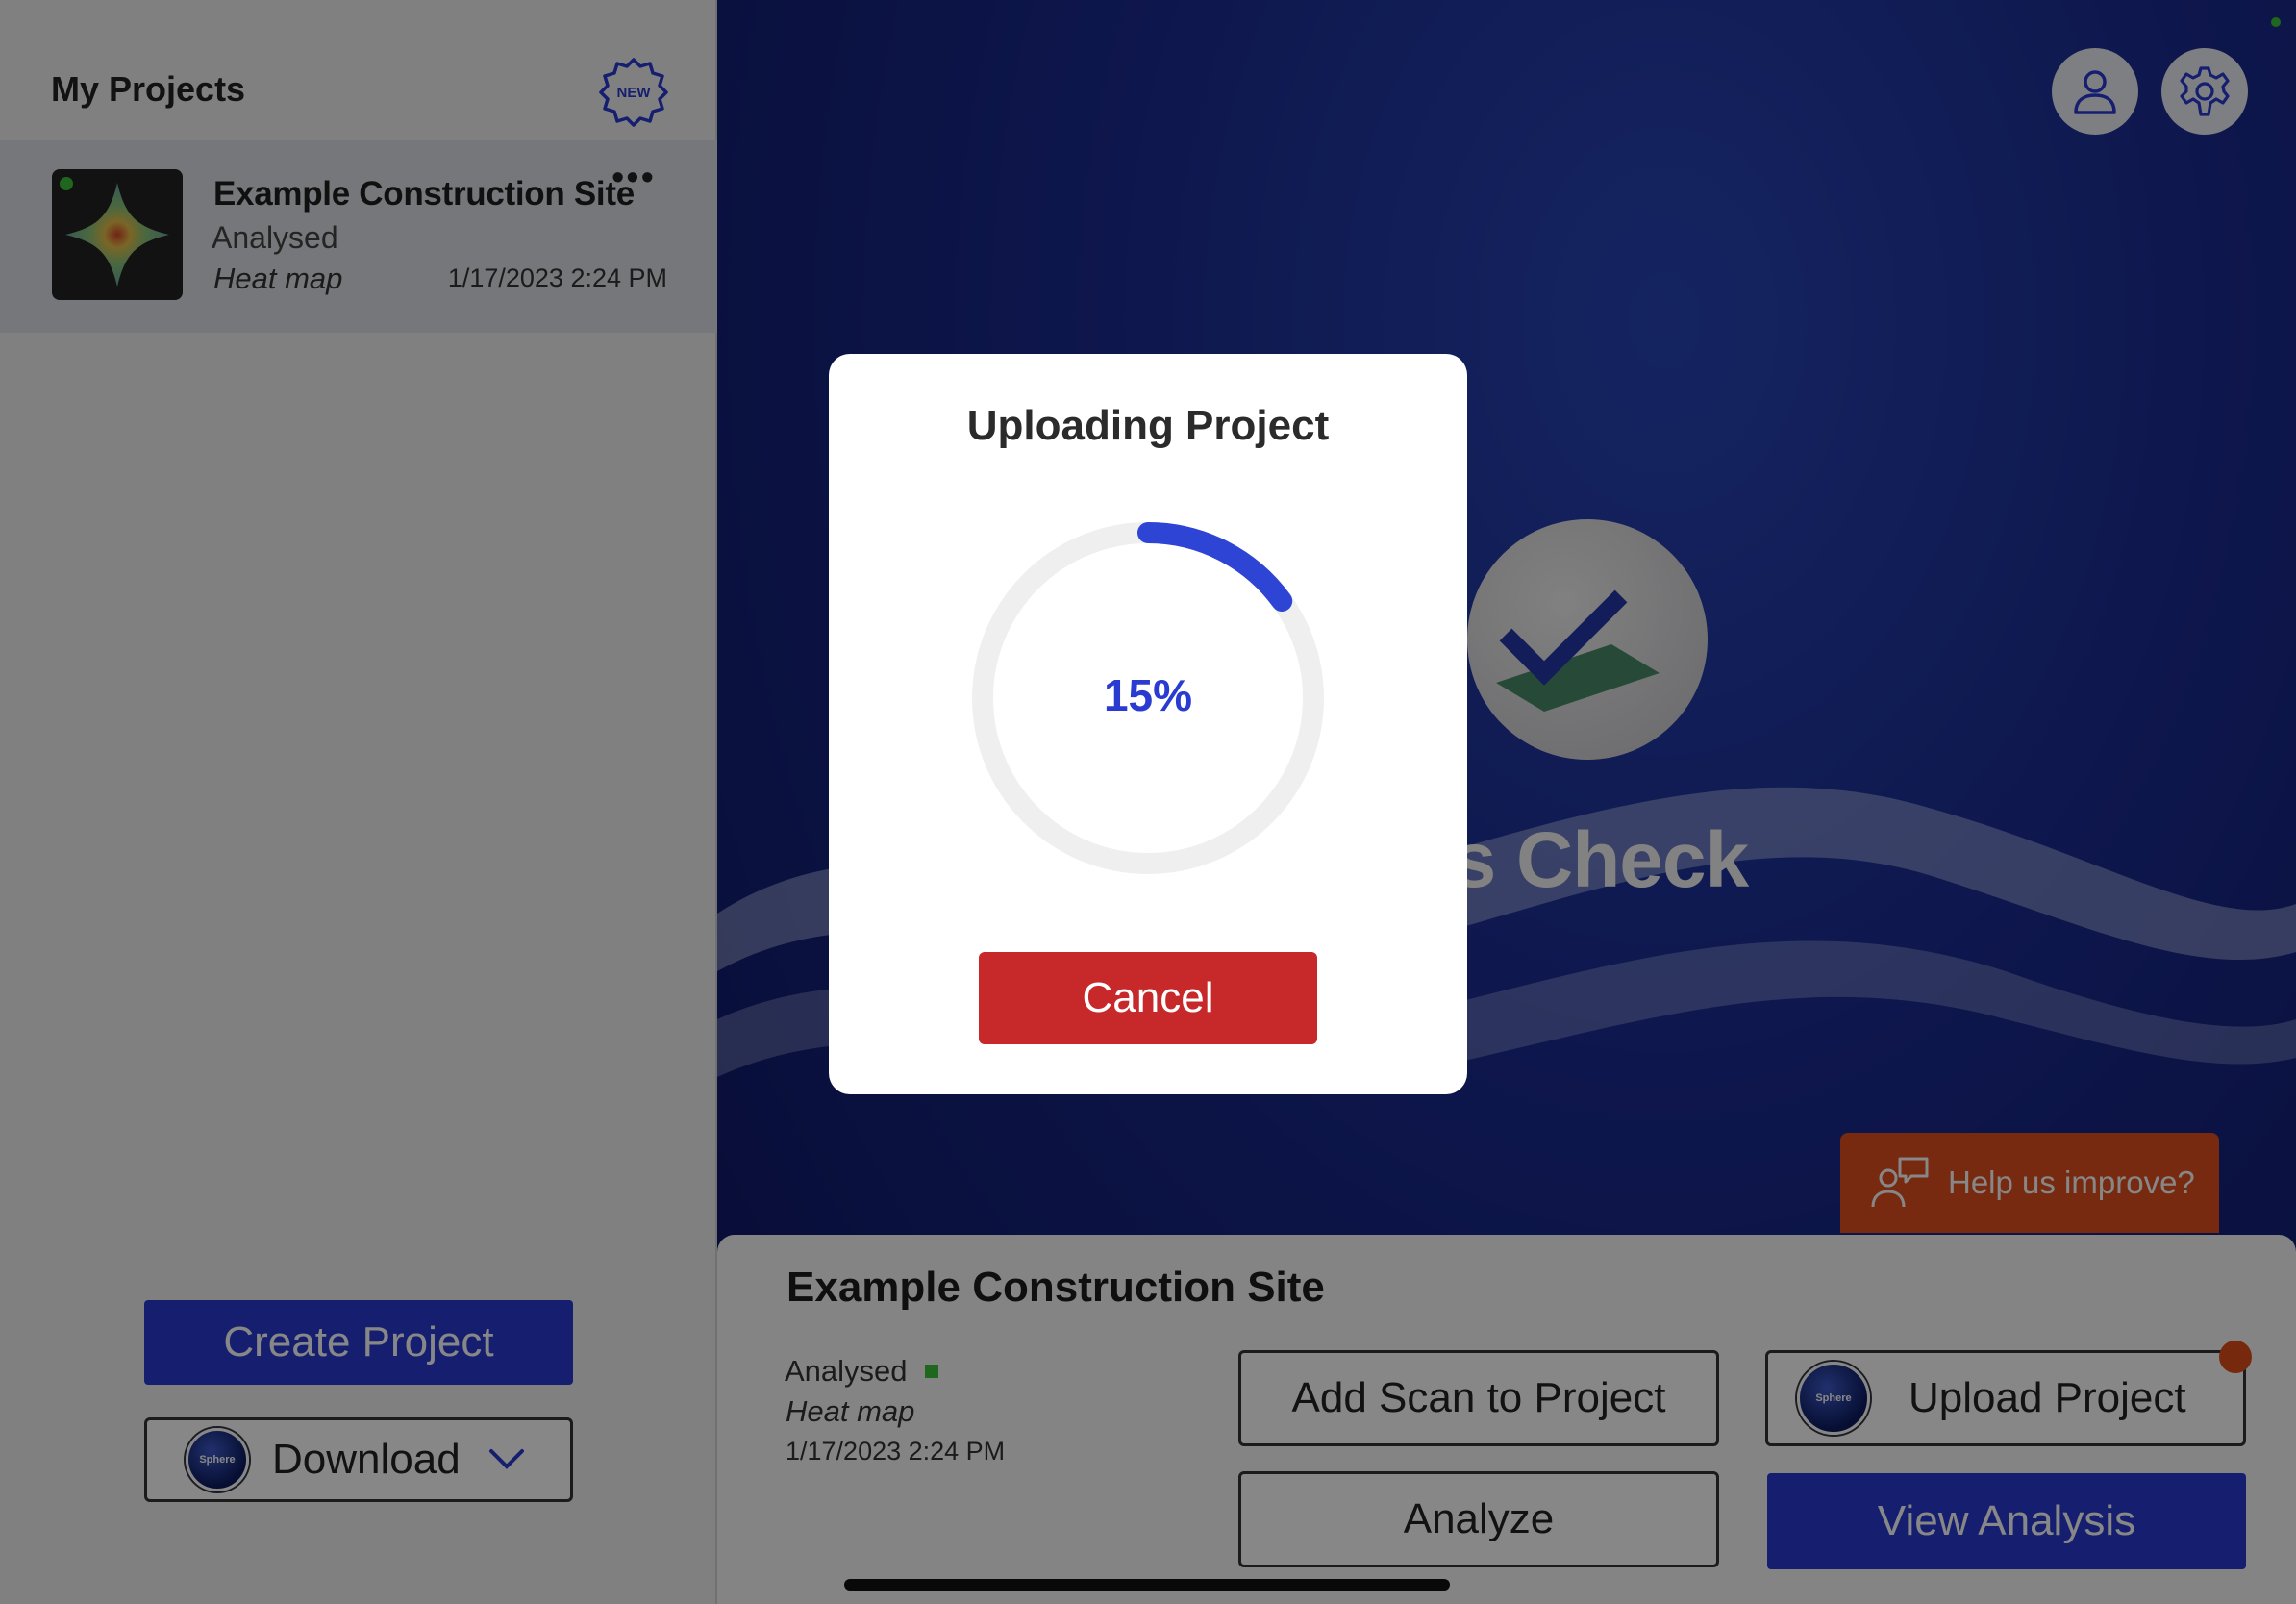 The image size is (2296, 1604). What do you see at coordinates (1148, 425) in the screenshot?
I see `dialog-title: Uploading Project` at bounding box center [1148, 425].